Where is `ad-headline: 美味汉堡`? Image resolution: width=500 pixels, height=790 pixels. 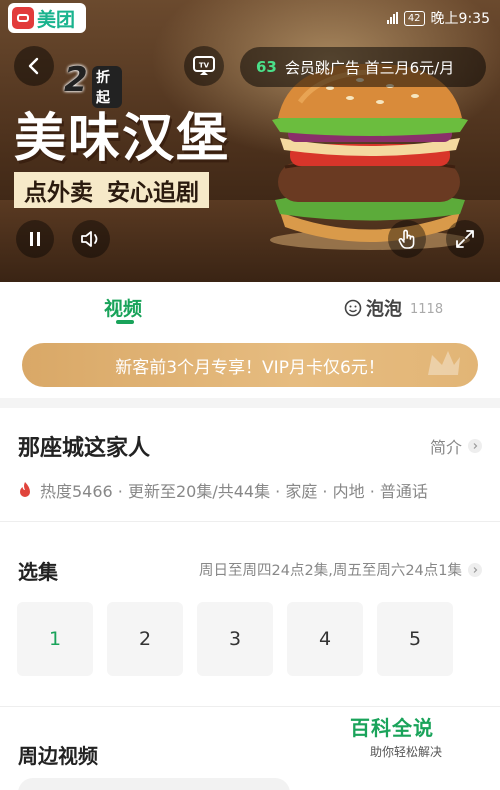 ad-headline: 美味汉堡 is located at coordinates (122, 138).